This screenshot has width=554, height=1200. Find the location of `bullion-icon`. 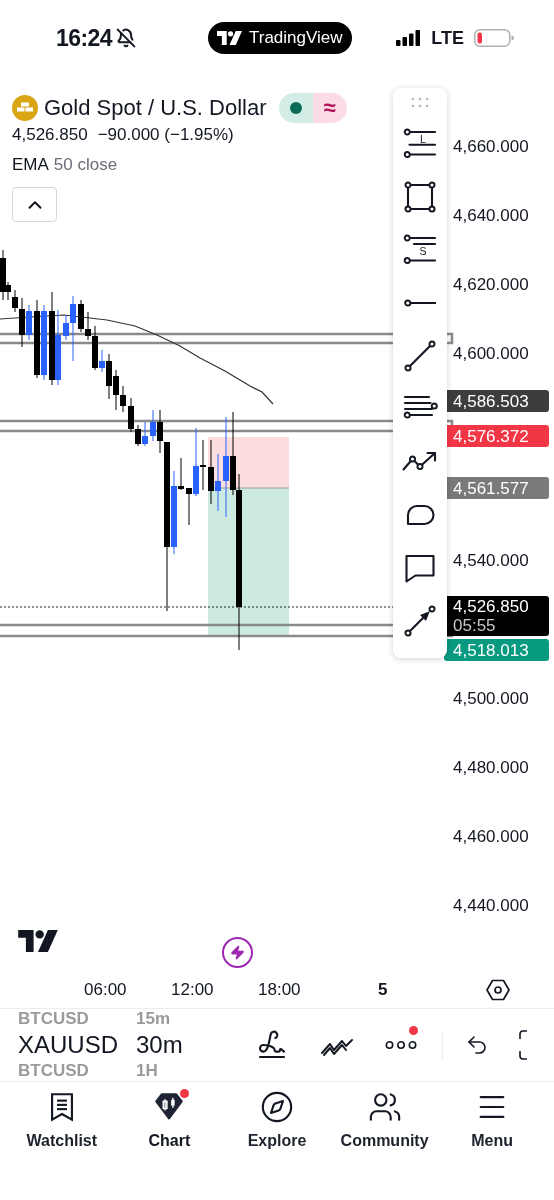

bullion-icon is located at coordinates (25, 108).